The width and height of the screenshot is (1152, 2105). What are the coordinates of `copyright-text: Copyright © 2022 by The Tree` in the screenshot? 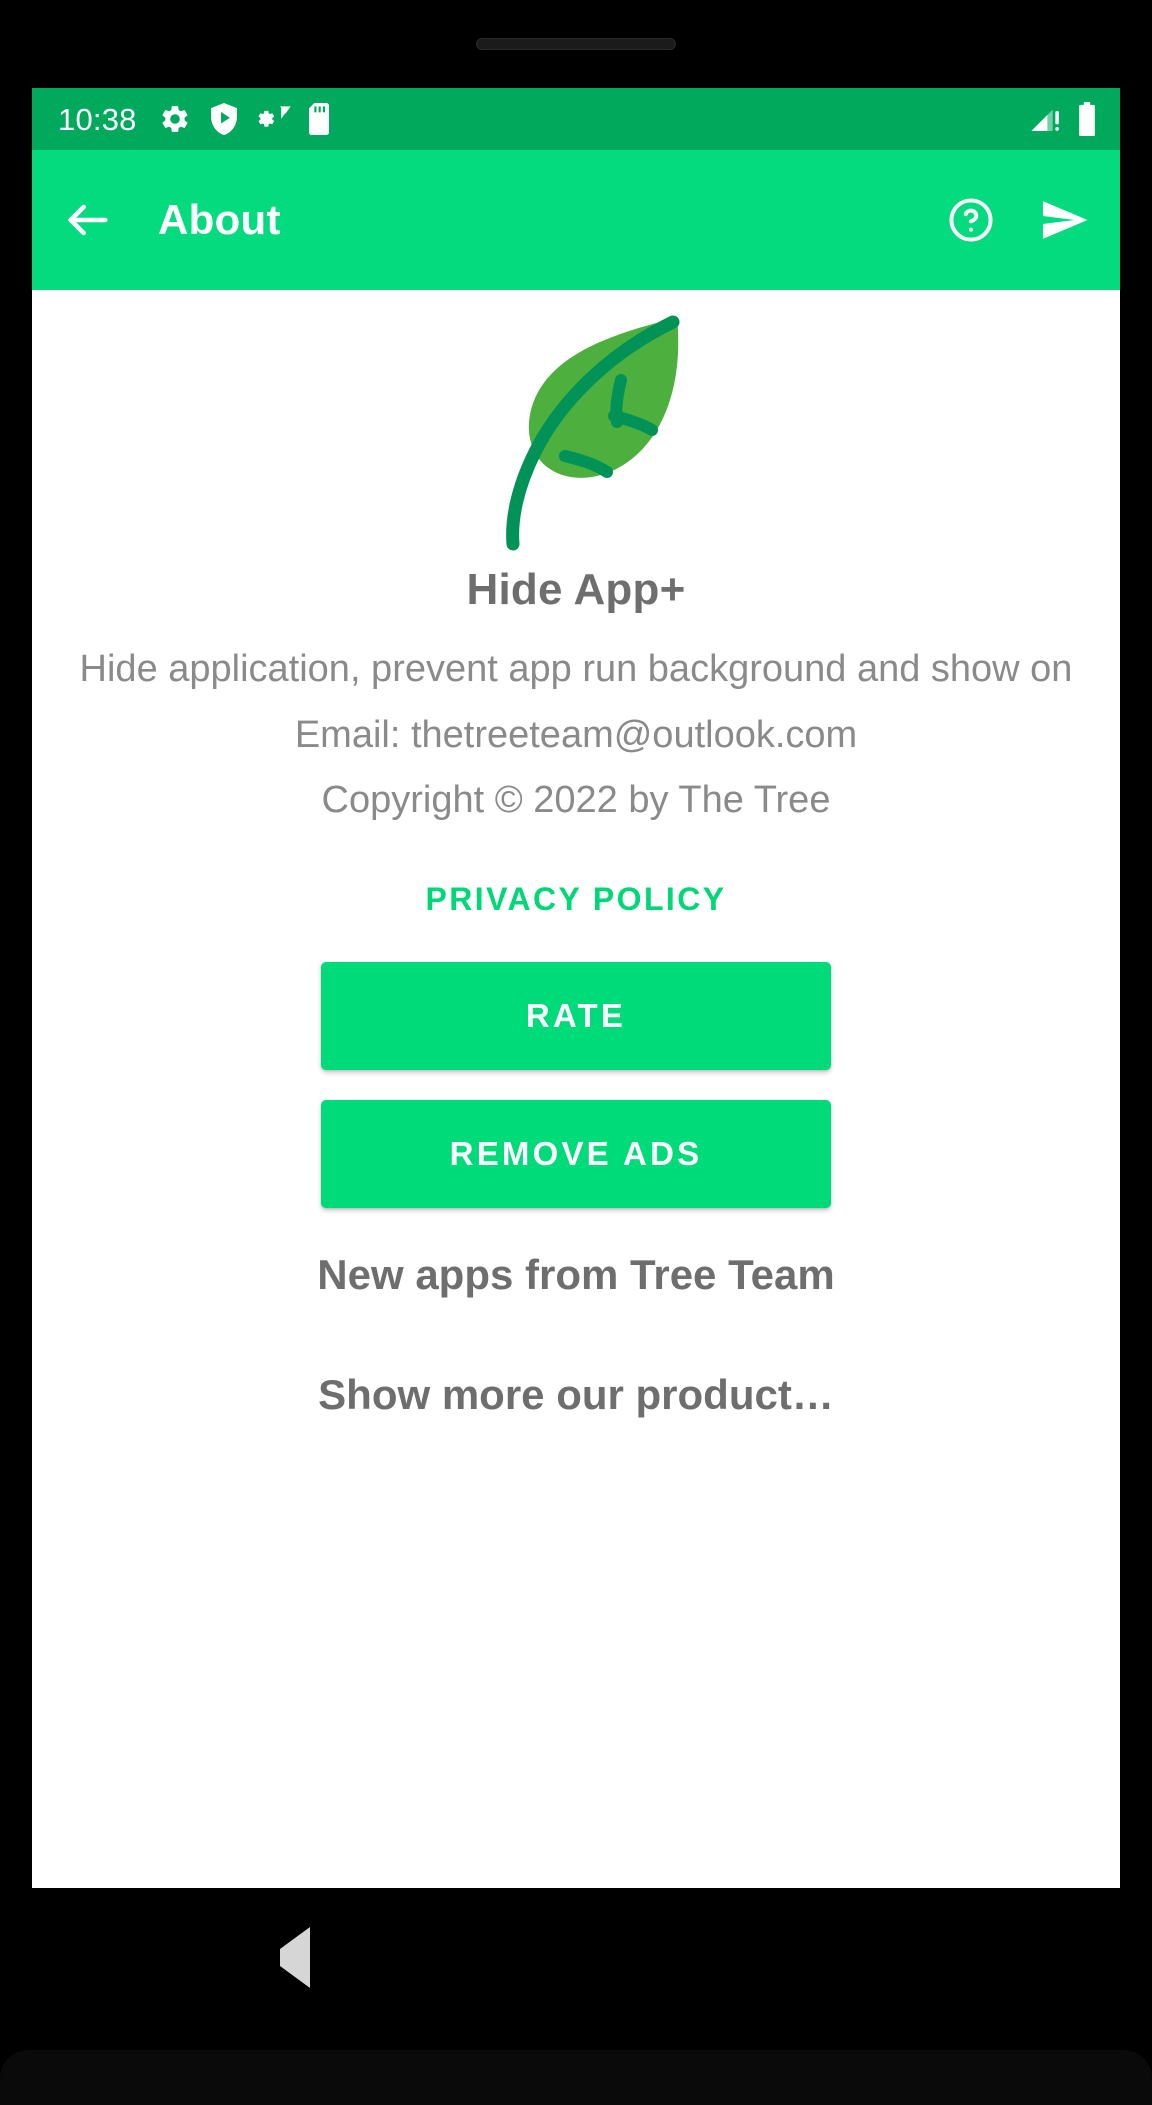 It's located at (576, 800).